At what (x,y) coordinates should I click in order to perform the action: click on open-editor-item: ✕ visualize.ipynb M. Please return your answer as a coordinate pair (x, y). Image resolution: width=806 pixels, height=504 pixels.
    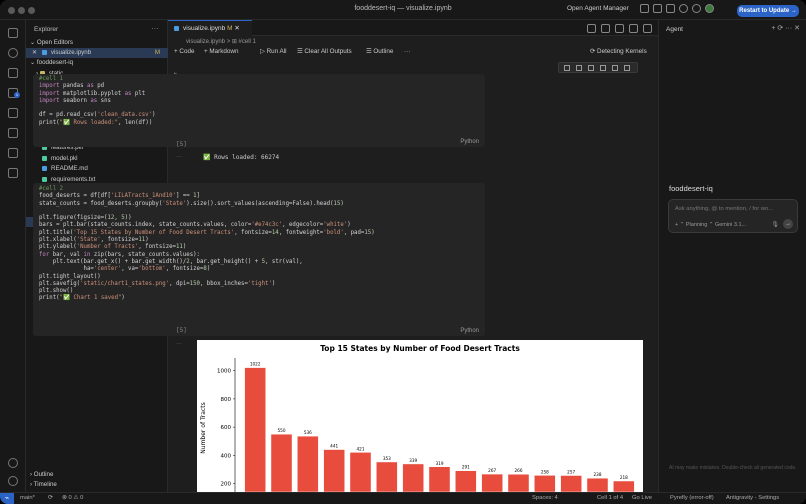
    Looking at the image, I should click on (97, 53).